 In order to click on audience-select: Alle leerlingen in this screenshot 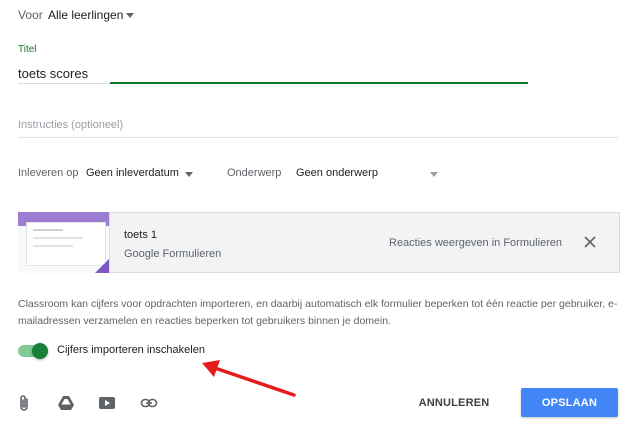, I will do `click(85, 15)`.